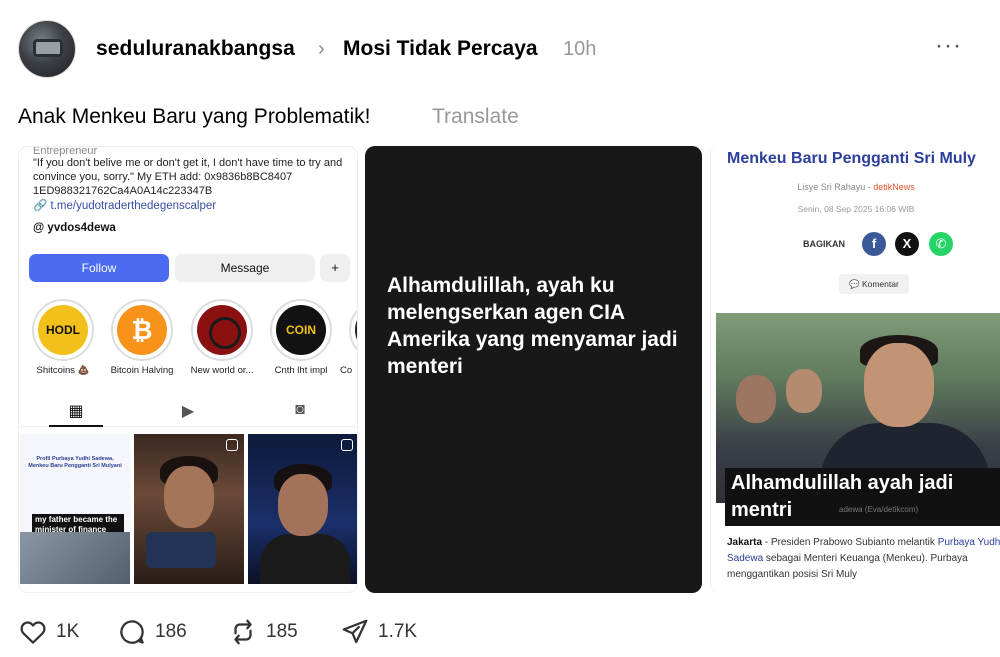  What do you see at coordinates (263, 632) in the screenshot?
I see `repost-button: 185` at bounding box center [263, 632].